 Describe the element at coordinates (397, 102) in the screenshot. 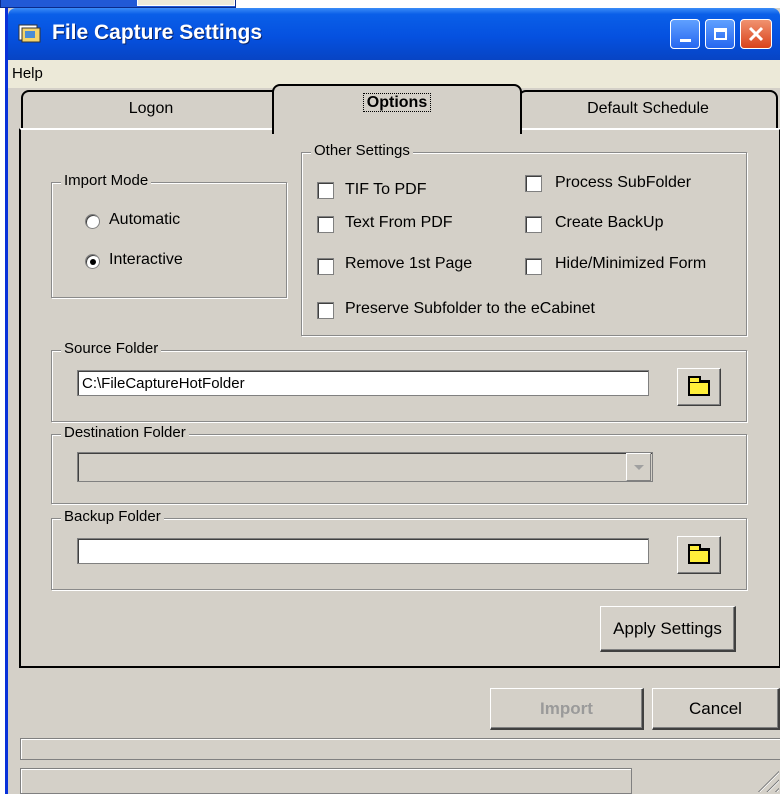

I see `tab-options-label: Options` at that location.